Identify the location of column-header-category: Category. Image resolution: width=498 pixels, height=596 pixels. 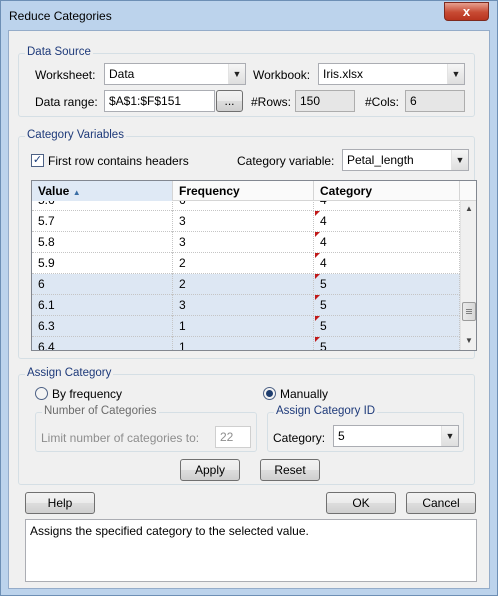
(387, 191).